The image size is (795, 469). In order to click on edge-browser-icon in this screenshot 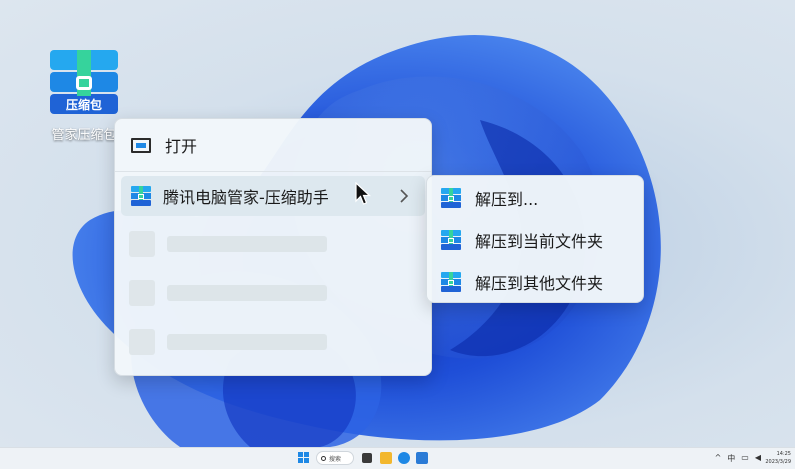, I will do `click(404, 458)`.